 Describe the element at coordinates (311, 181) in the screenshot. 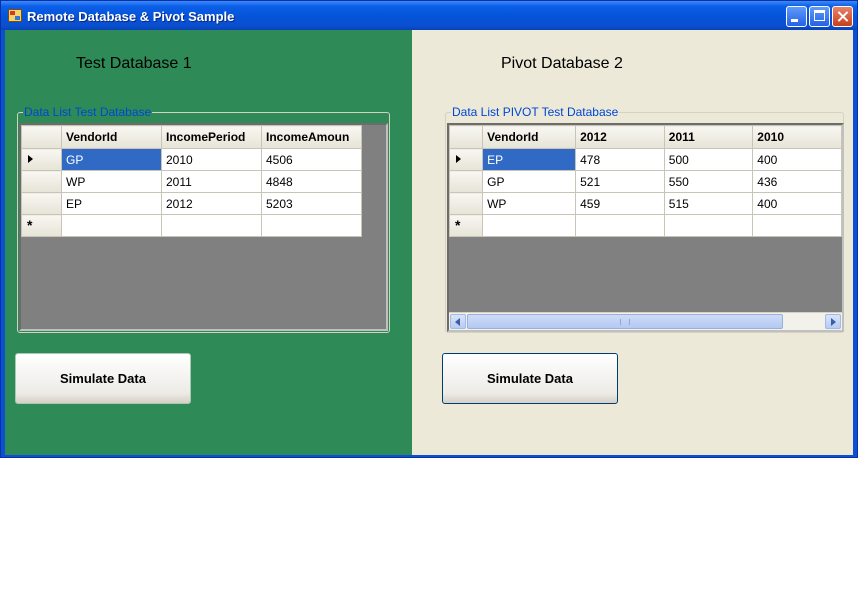

I see `table-cell: 4848` at that location.